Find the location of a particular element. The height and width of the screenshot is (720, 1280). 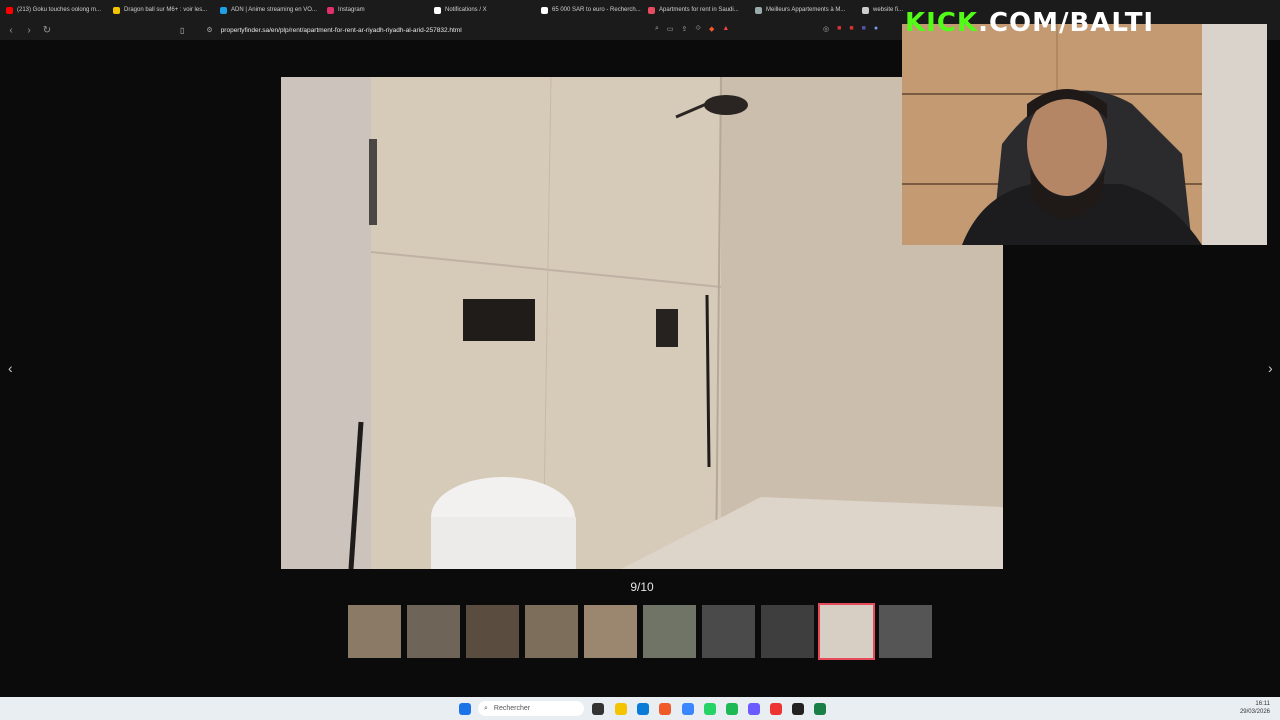

browser-tab: Notifications / X is located at coordinates (481, 10).